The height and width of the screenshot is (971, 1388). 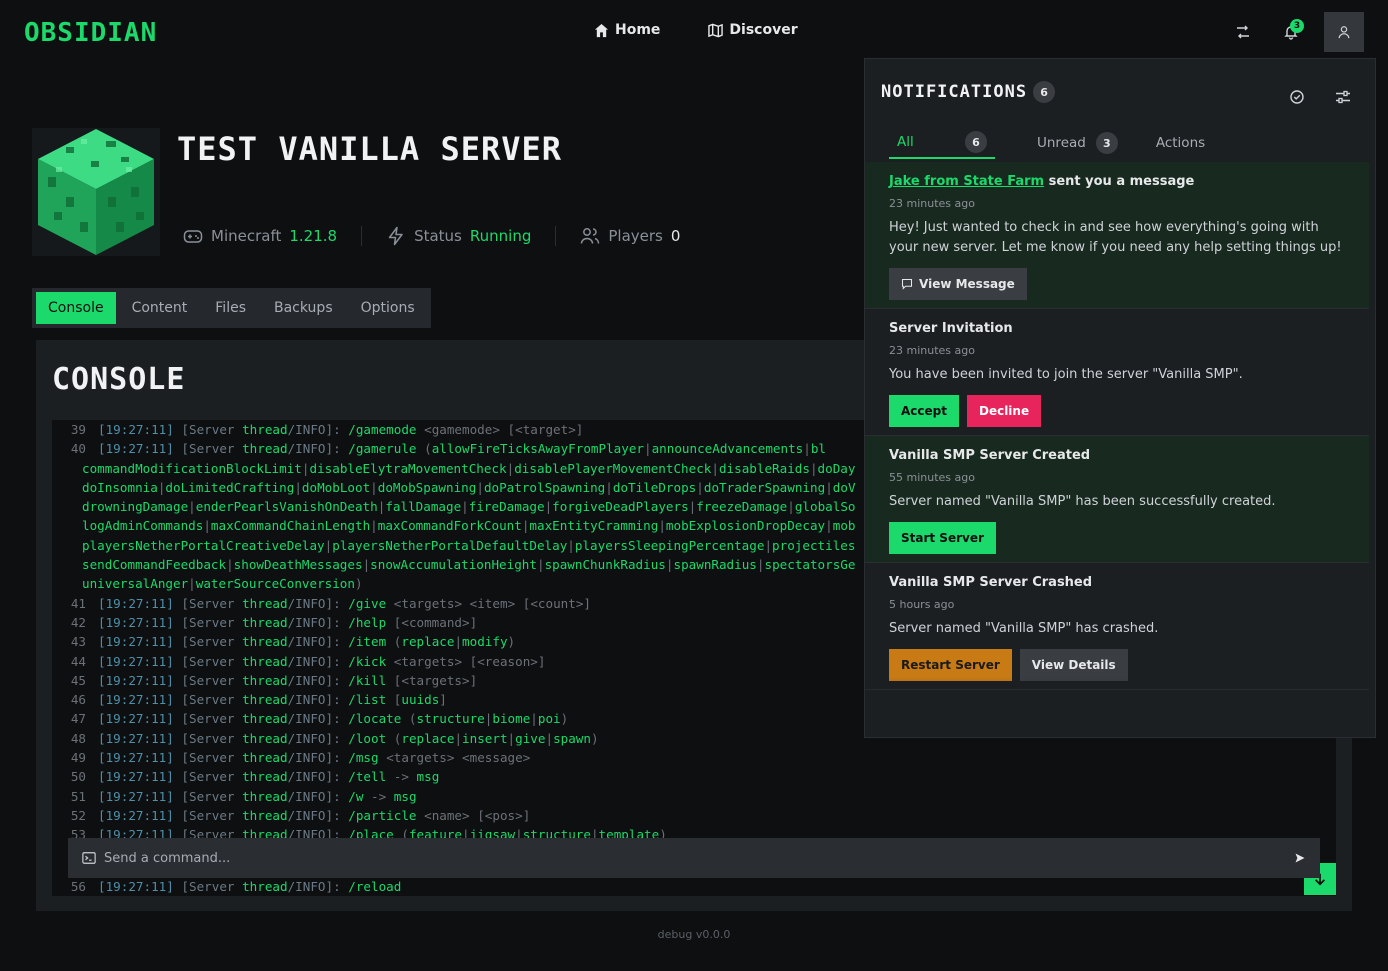 I want to click on grass-block-icon, so click(x=96, y=192).